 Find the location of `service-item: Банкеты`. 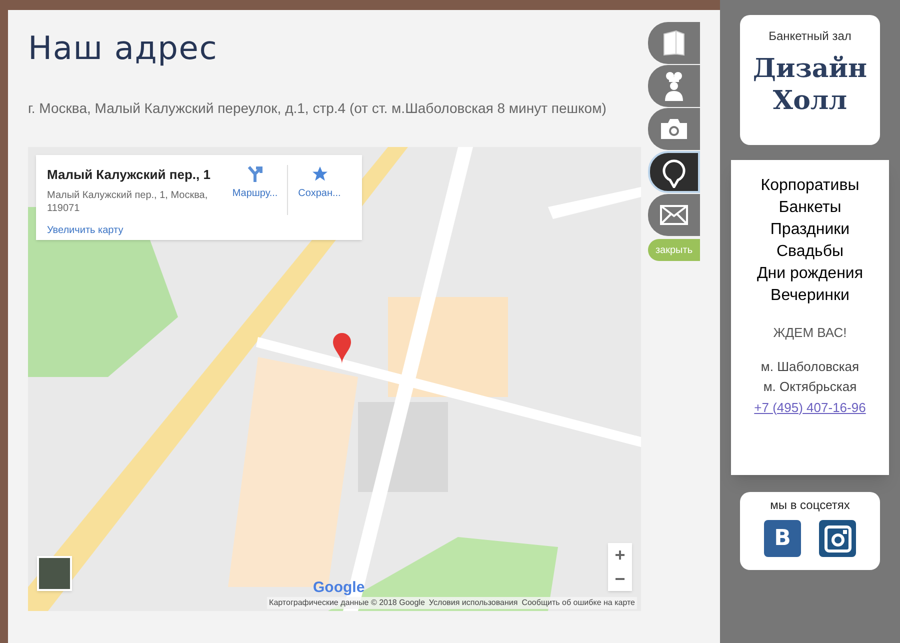

service-item: Банкеты is located at coordinates (810, 208).